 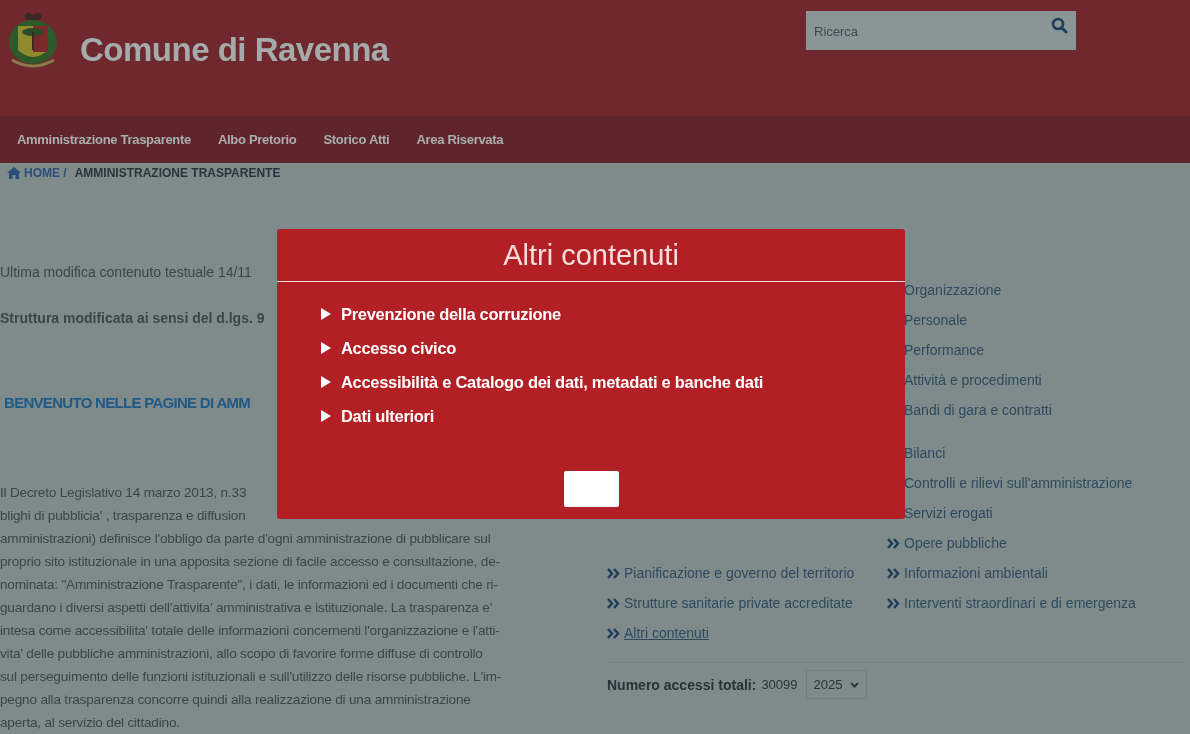 I want to click on section-link: Strutture sanitarie private accreditate, so click(x=738, y=603).